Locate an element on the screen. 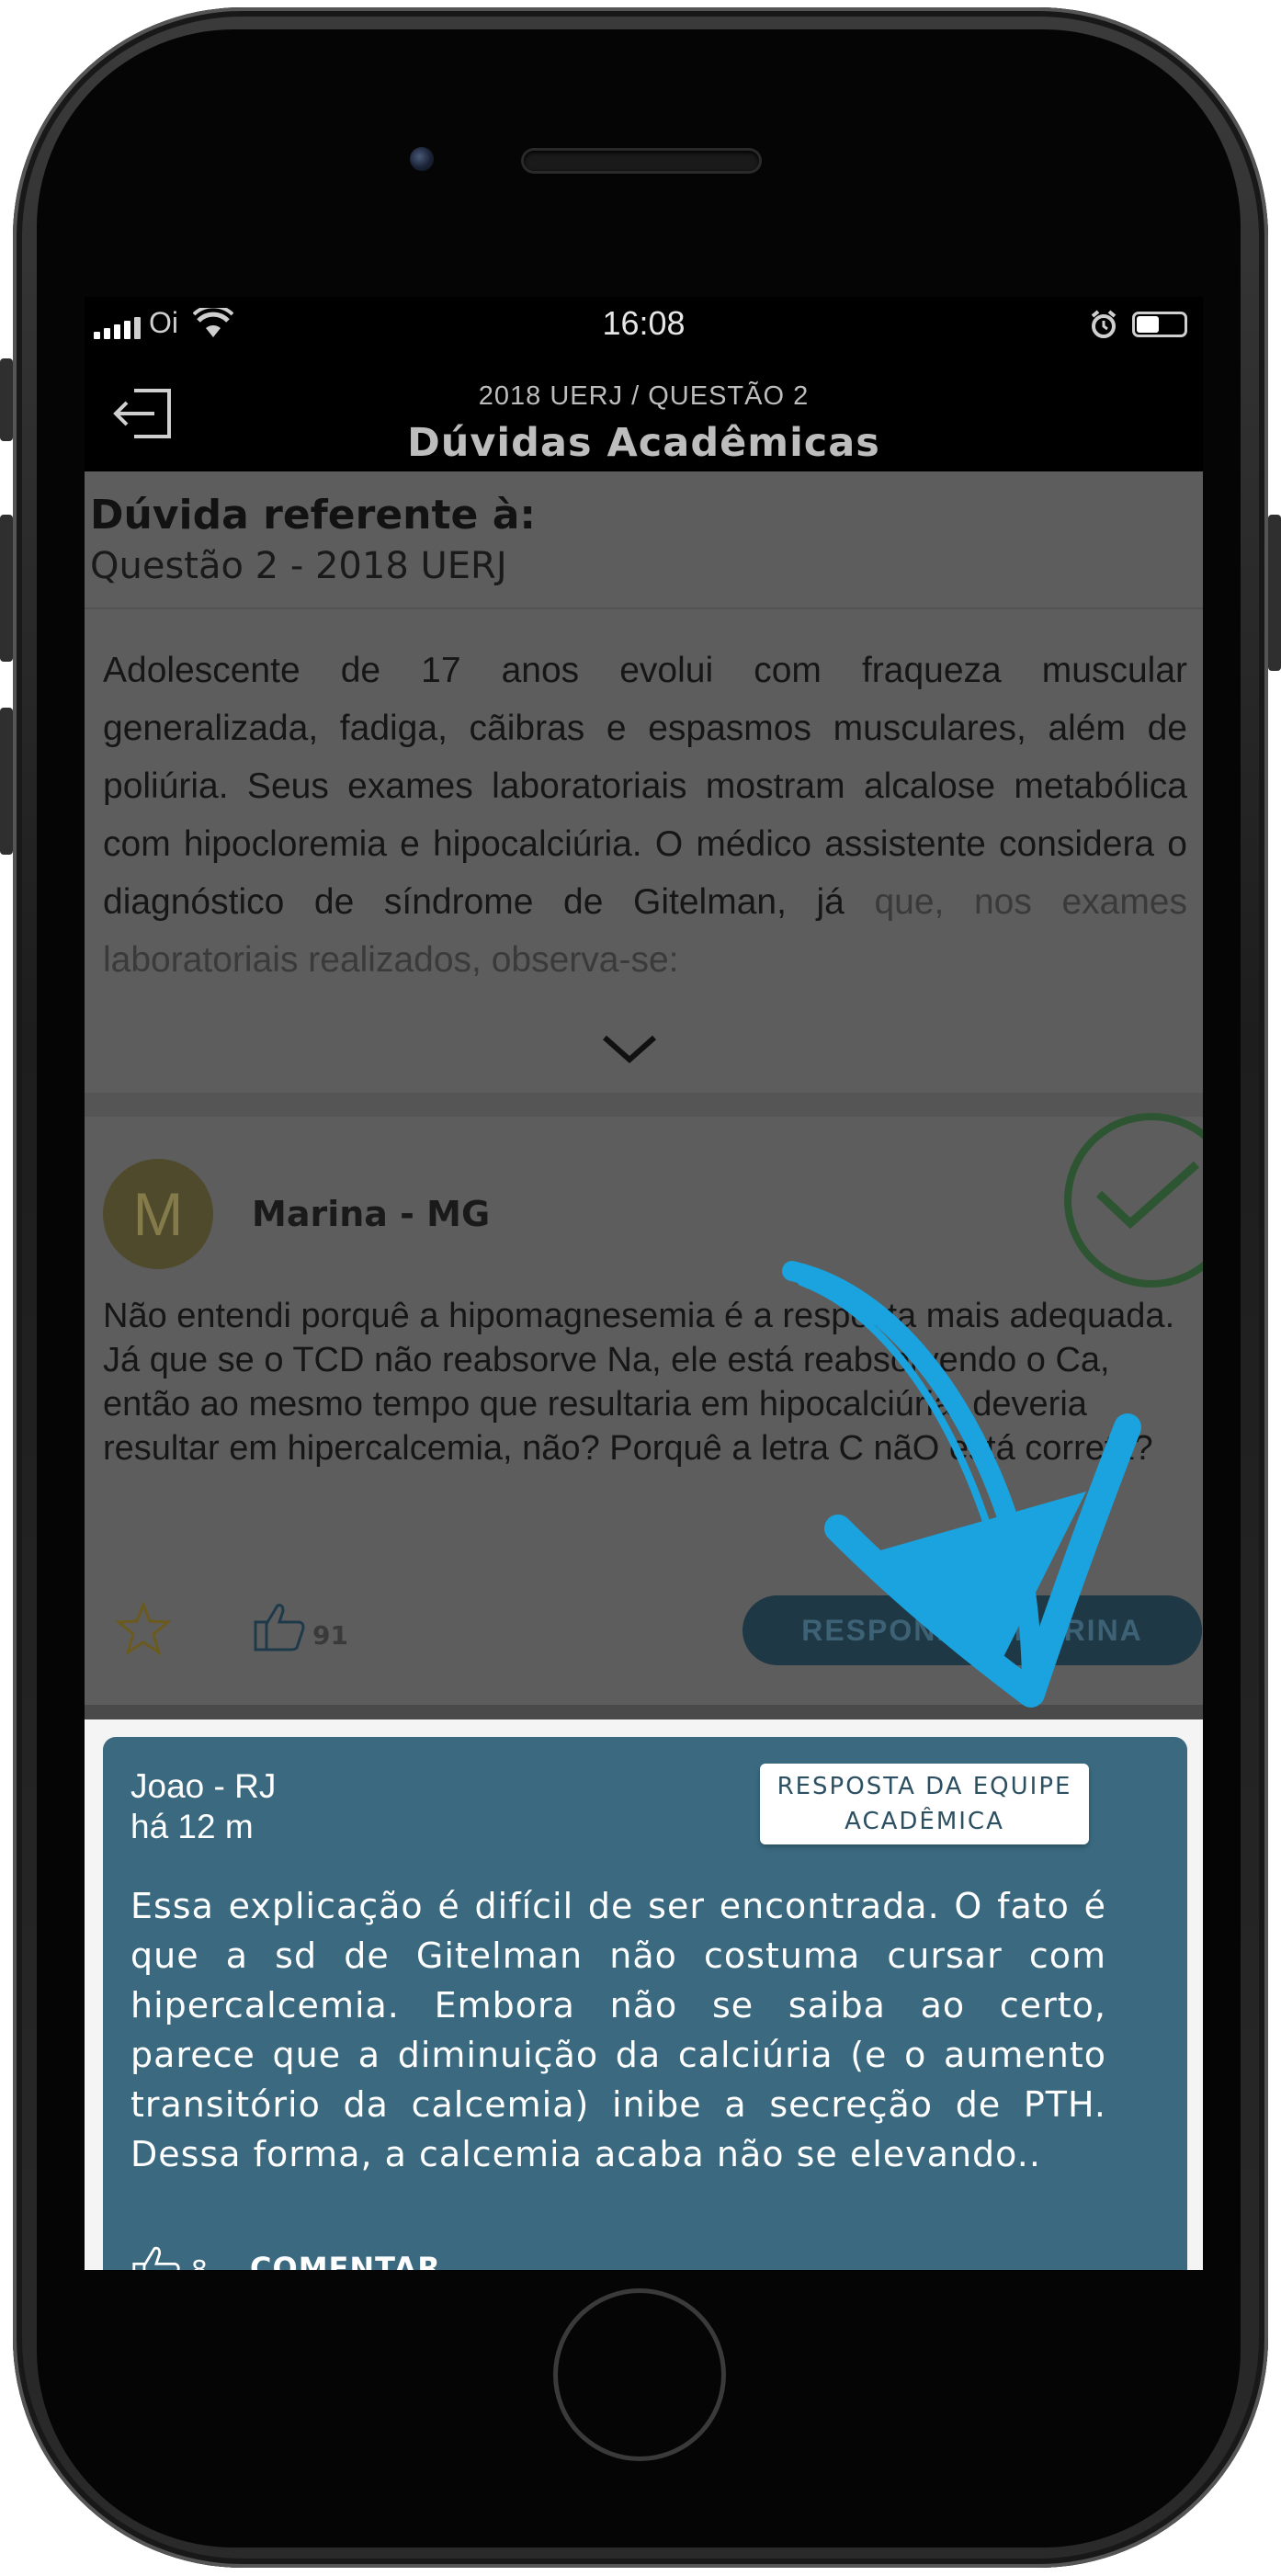  answer-like-count: 8 is located at coordinates (200, 2262).